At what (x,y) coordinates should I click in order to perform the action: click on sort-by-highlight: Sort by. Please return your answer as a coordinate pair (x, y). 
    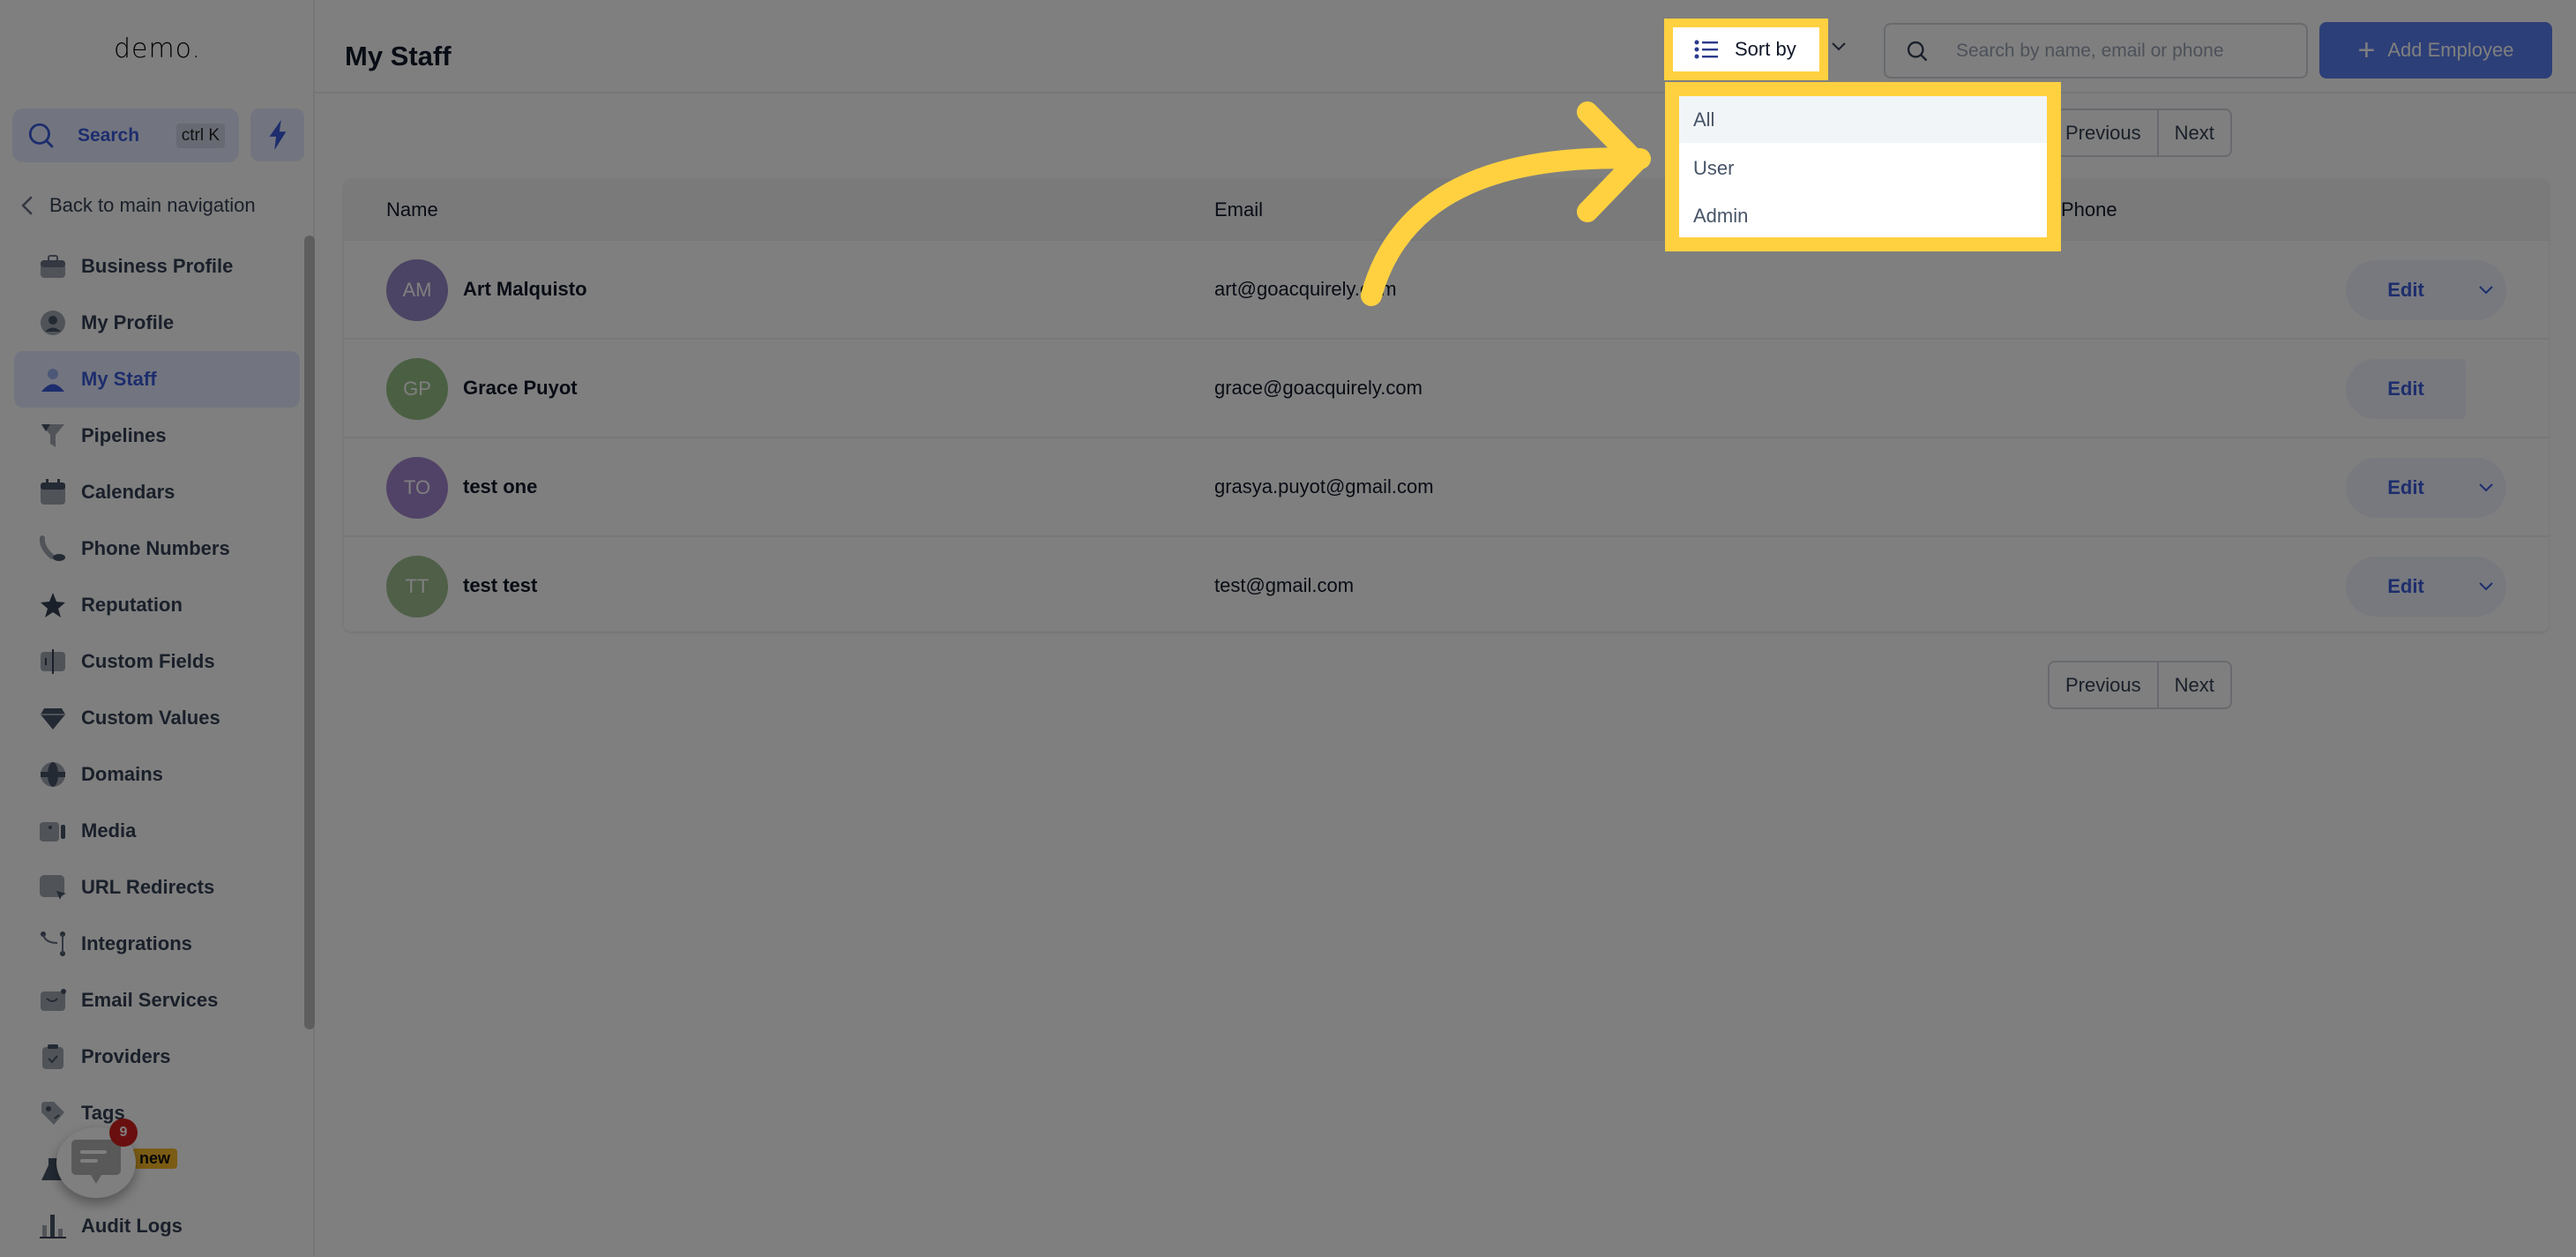
    Looking at the image, I should click on (1746, 49).